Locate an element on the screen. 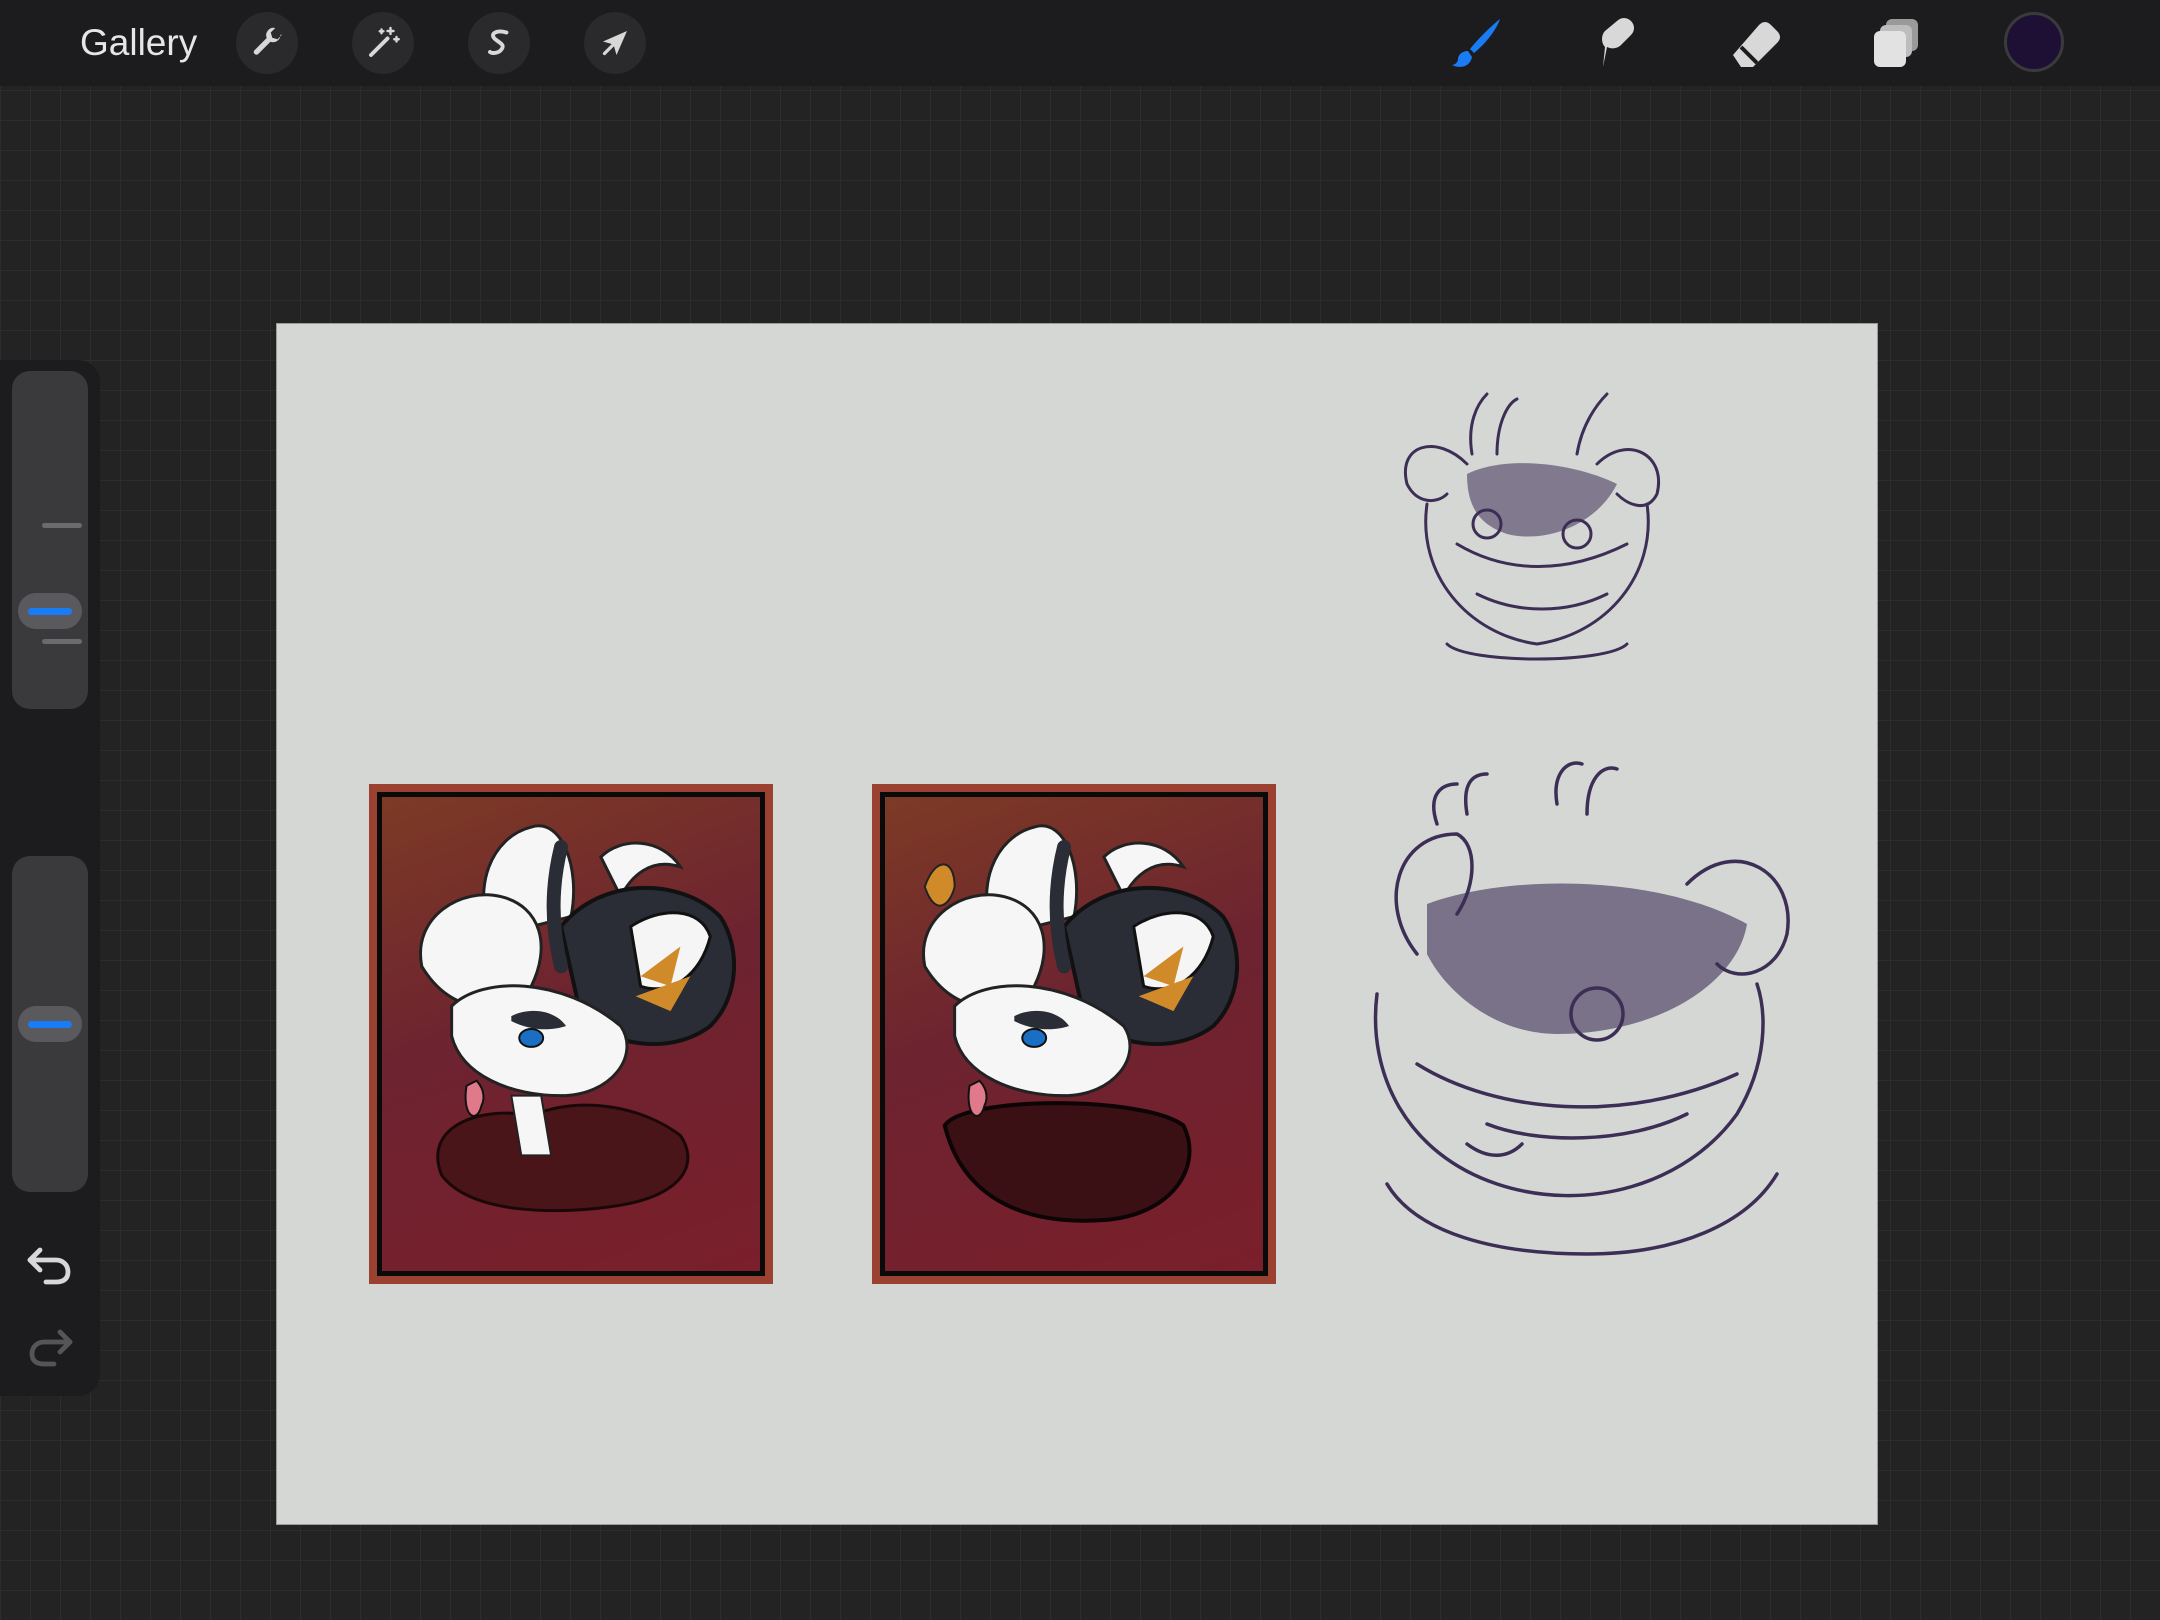 The height and width of the screenshot is (1620, 2160). transform-arrow-icon is located at coordinates (615, 43).